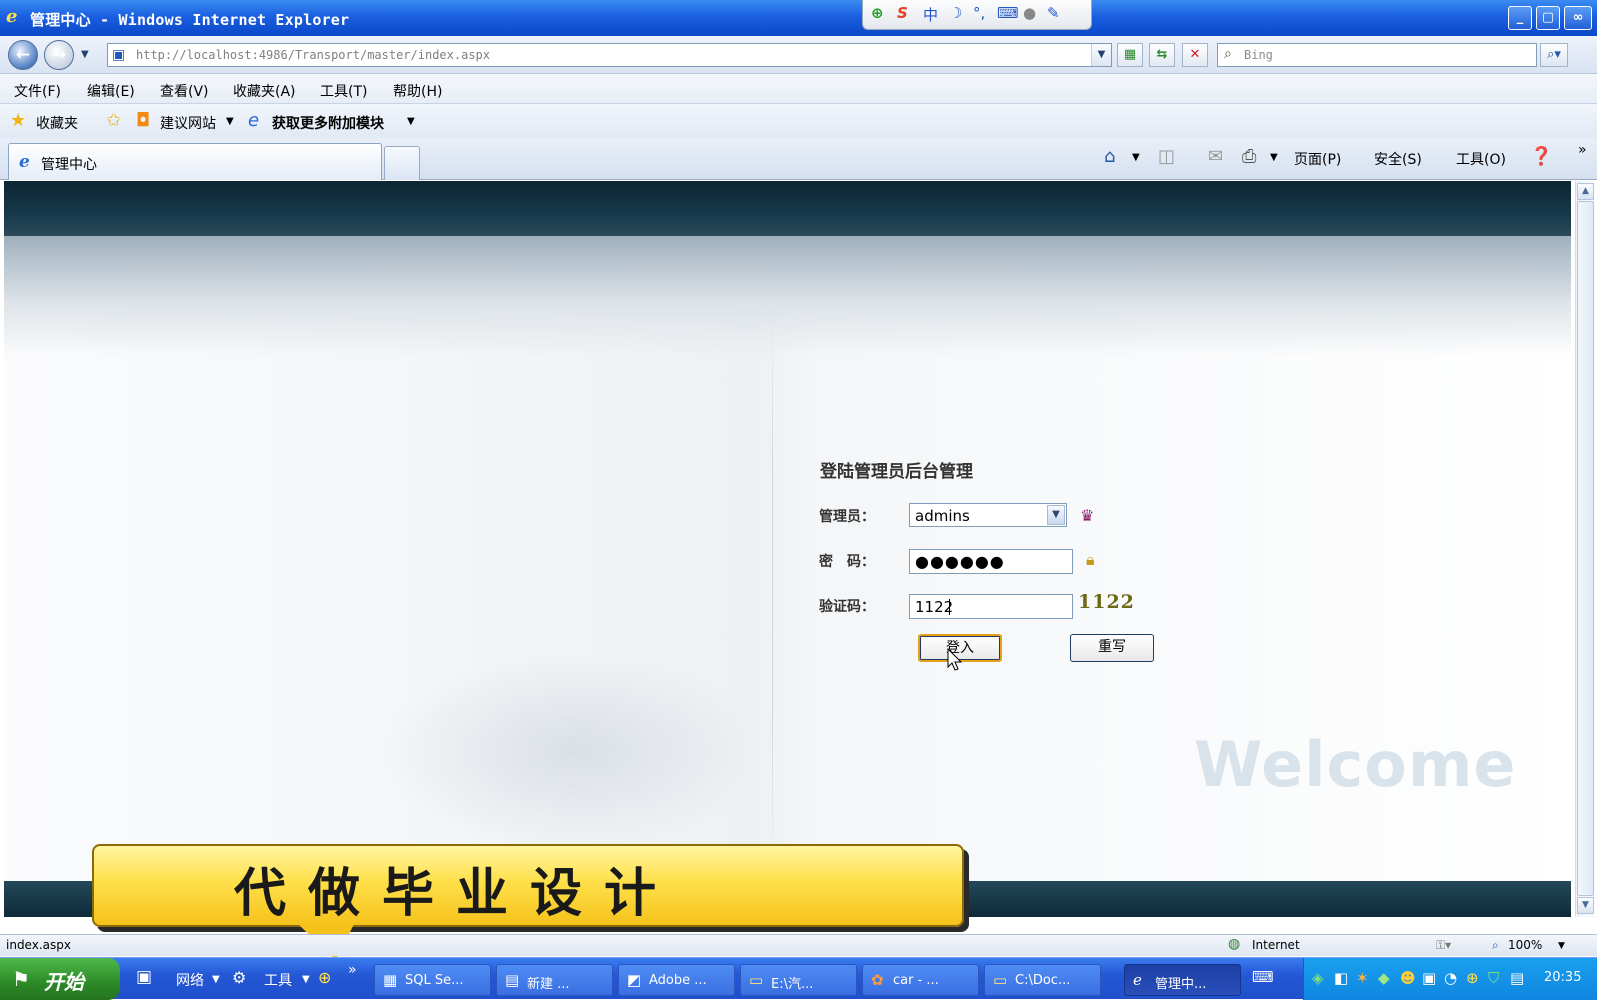  I want to click on add-favorite-icon: ✩, so click(113, 120).